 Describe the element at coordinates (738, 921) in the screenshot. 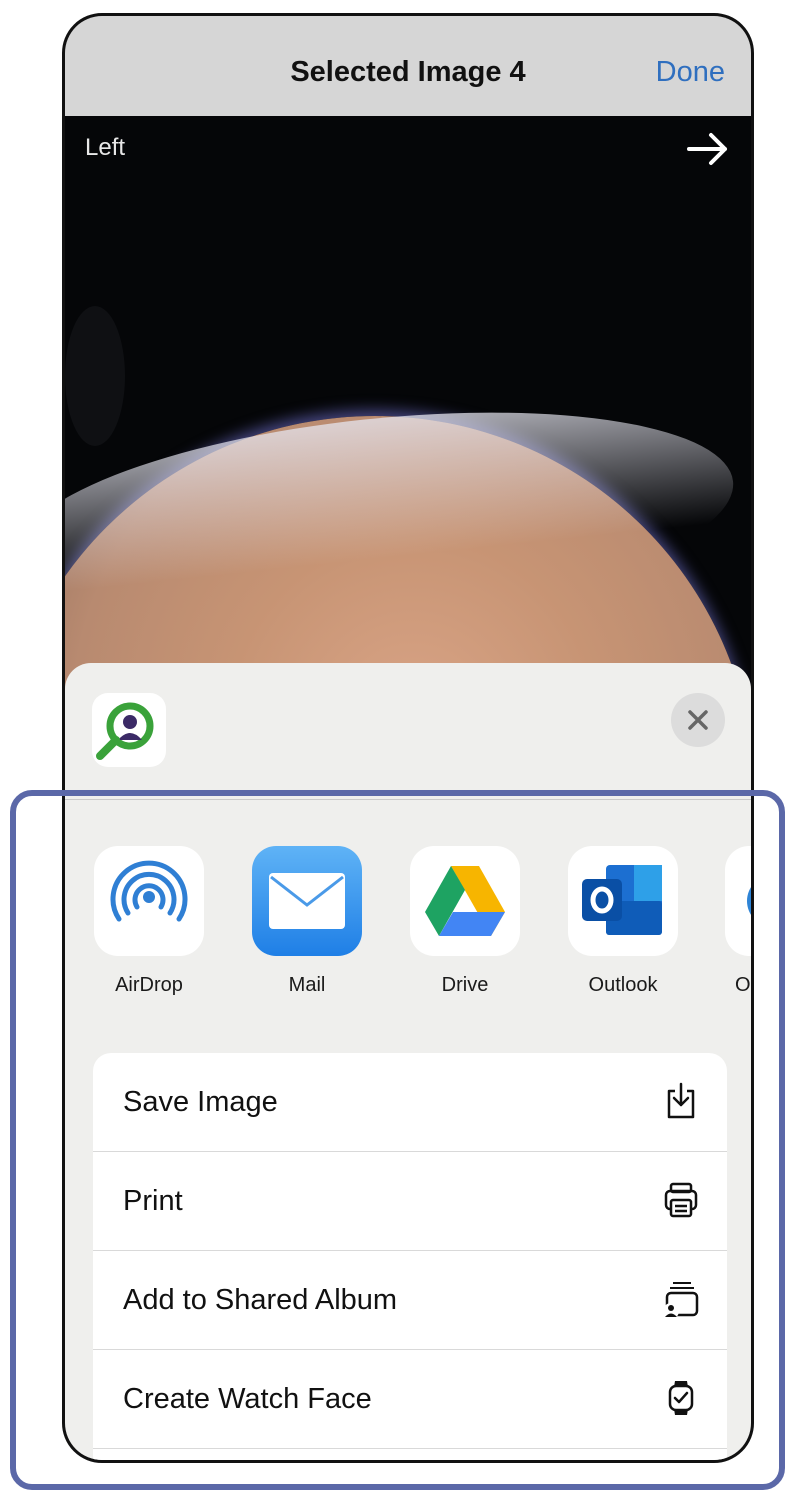

I see `share-app-partial: O` at that location.